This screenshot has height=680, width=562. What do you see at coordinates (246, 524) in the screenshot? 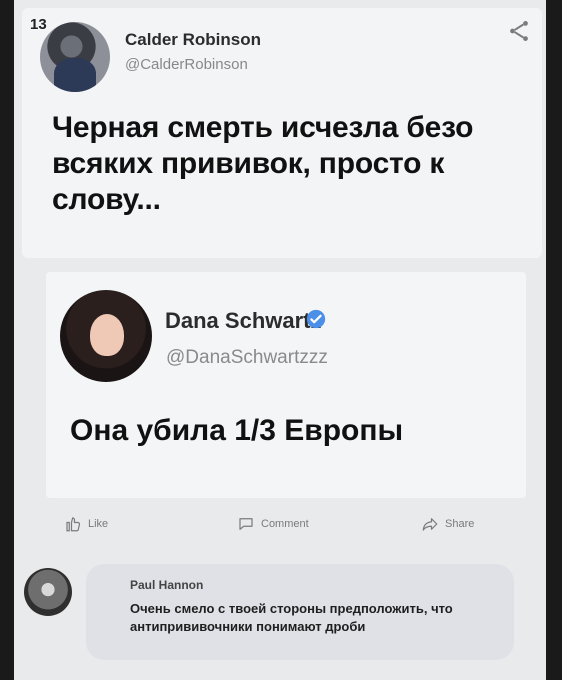
I see `comment-icon` at bounding box center [246, 524].